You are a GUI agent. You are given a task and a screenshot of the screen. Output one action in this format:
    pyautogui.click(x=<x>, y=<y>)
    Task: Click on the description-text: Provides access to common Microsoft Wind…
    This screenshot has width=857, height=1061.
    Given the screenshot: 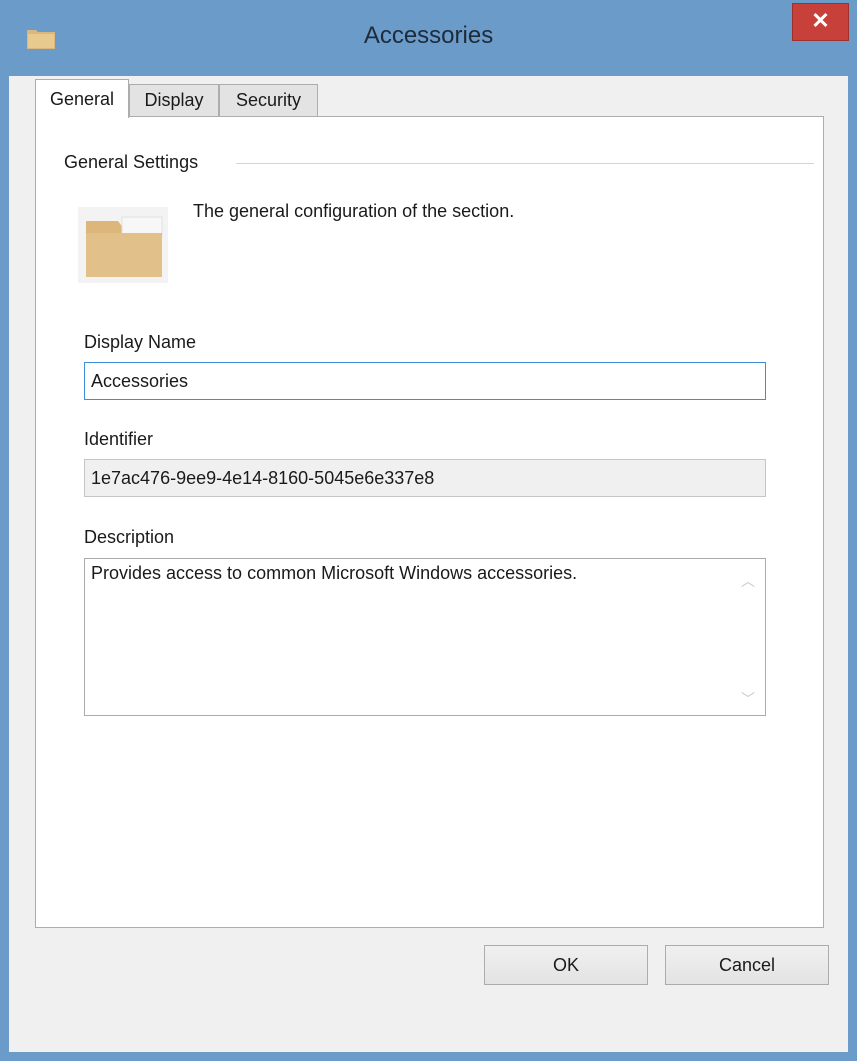 What is the action you would take?
    pyautogui.click(x=334, y=573)
    